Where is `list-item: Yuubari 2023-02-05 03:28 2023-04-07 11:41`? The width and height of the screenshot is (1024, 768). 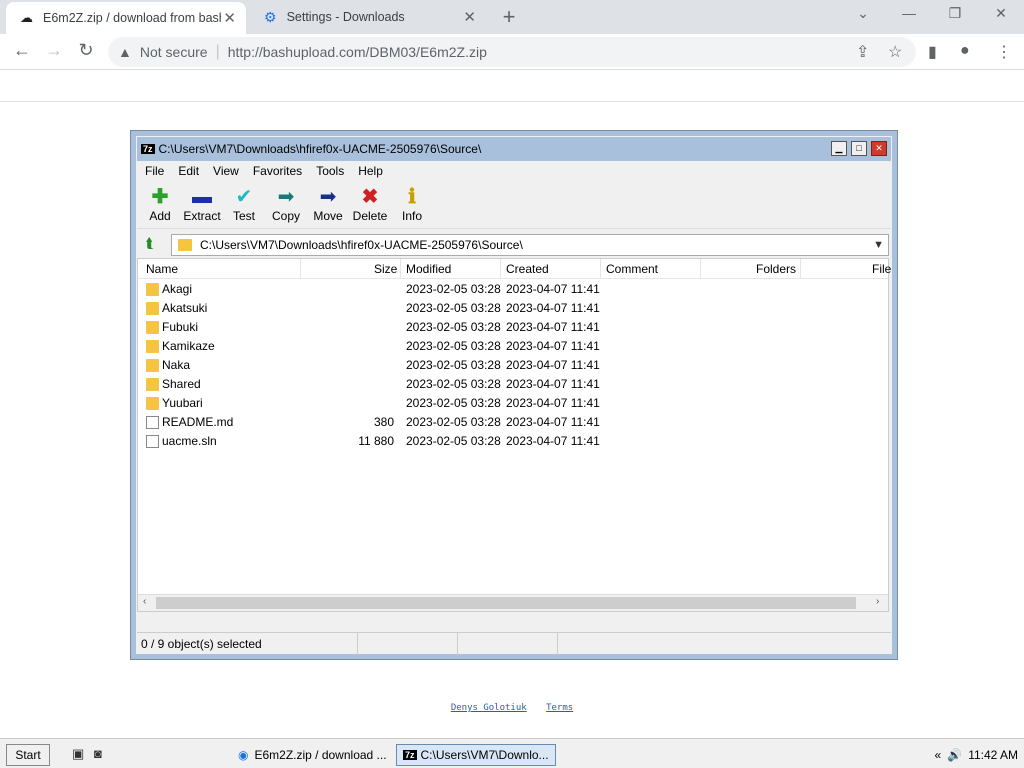
list-item: Yuubari 2023-02-05 03:28 2023-04-07 11:41 is located at coordinates (513, 403).